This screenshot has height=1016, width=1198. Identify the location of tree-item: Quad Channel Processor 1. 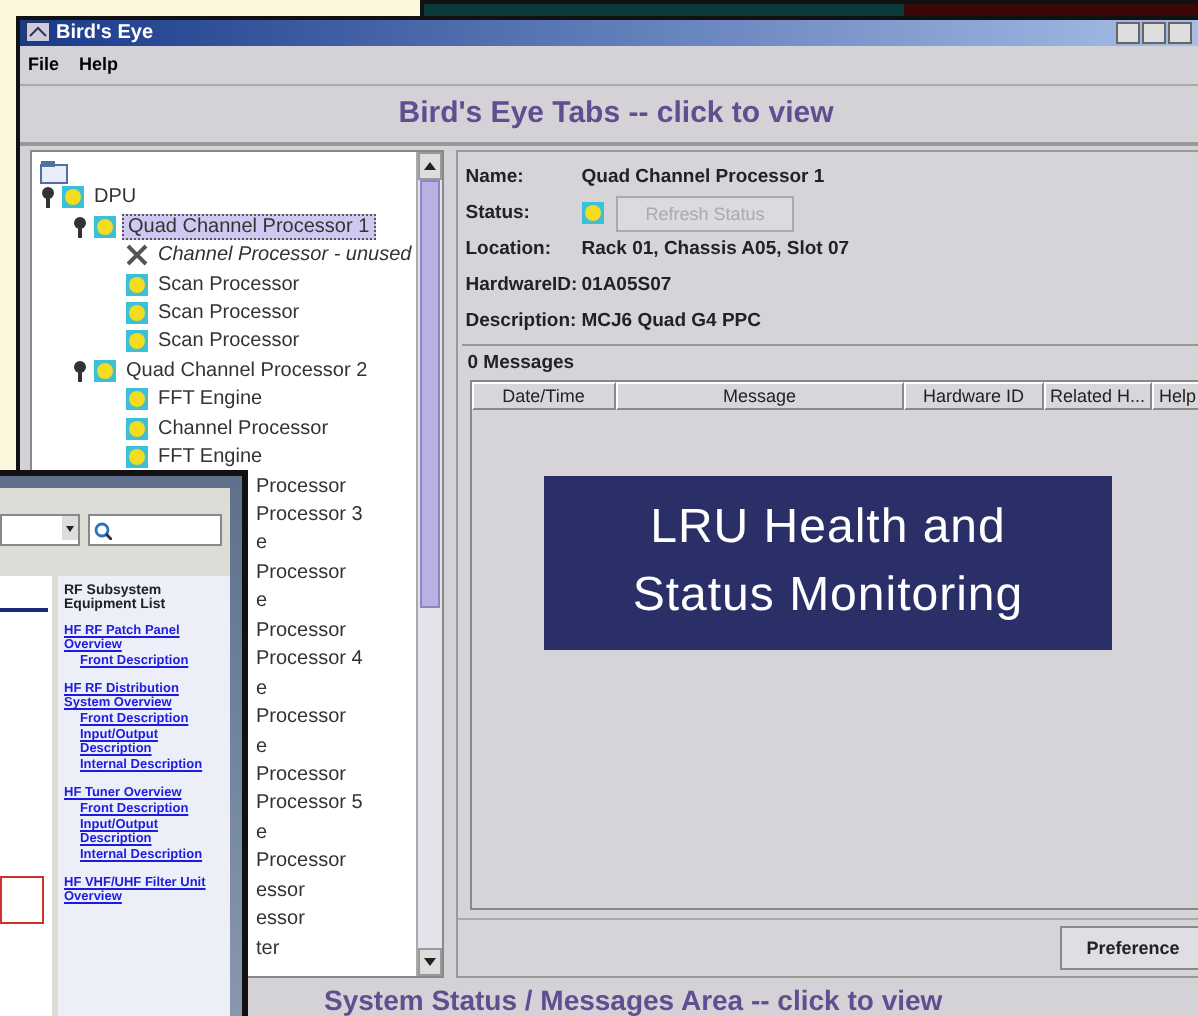
(249, 226).